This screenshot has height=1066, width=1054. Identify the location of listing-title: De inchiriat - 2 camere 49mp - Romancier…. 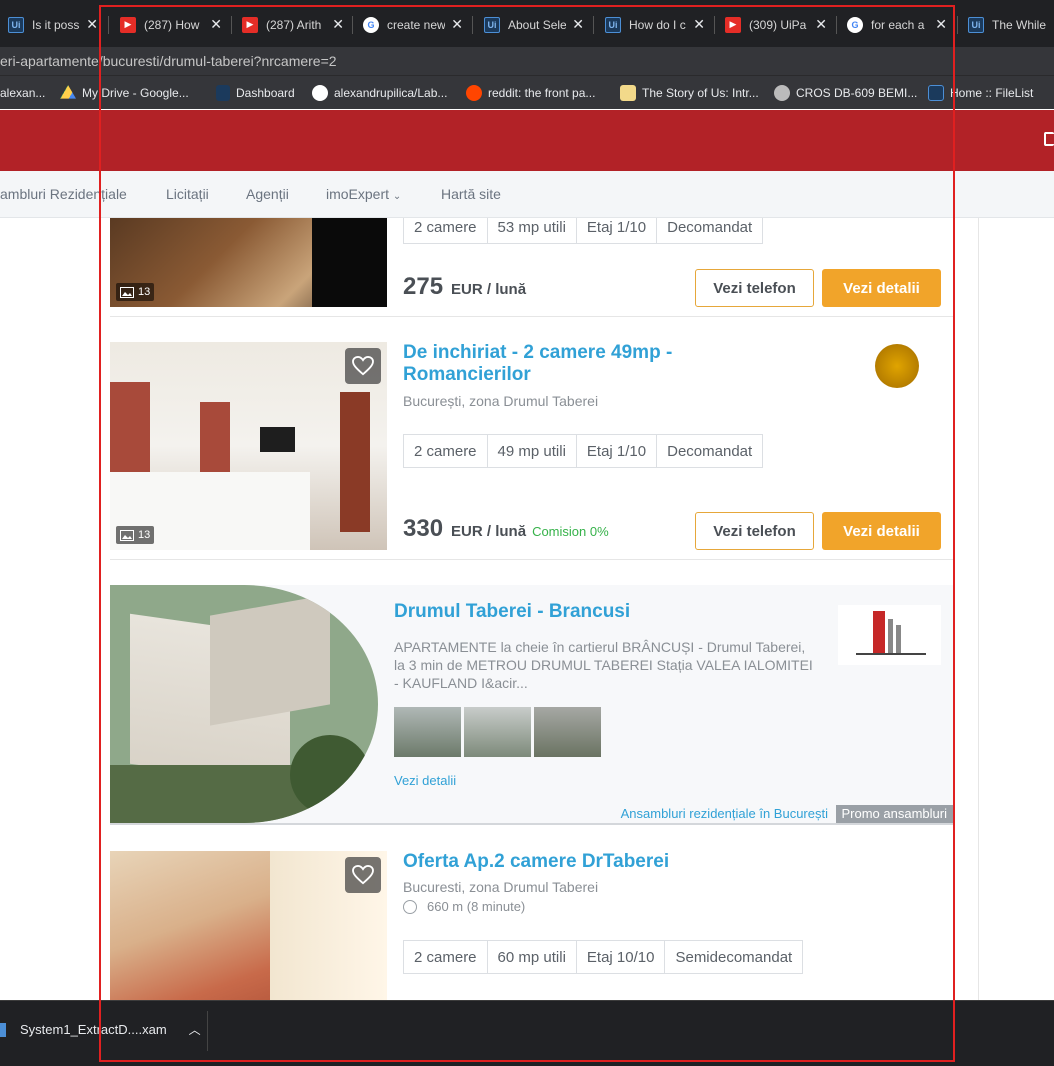
(537, 364).